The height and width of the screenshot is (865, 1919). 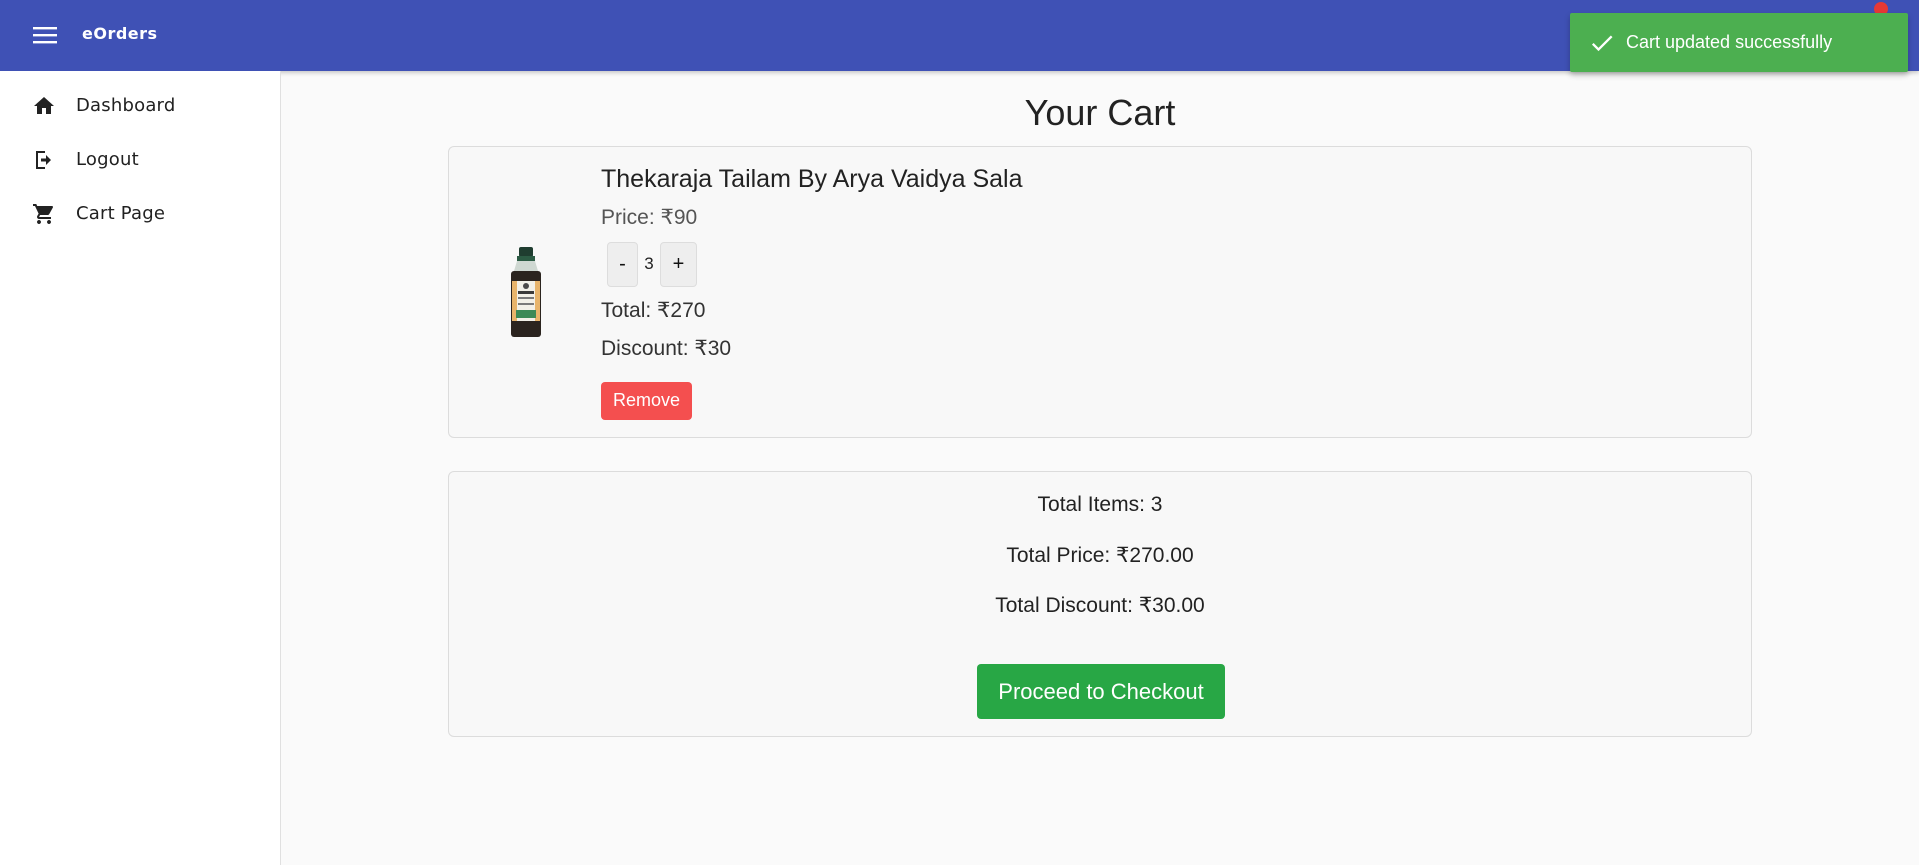 I want to click on total-items: Total Items: 3, so click(x=1100, y=504).